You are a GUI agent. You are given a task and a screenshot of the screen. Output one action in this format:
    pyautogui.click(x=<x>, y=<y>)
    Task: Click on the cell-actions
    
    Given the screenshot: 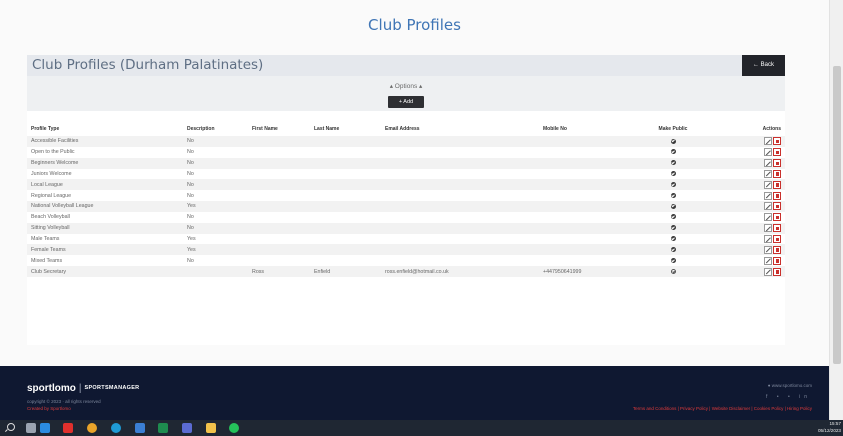 What is the action you would take?
    pyautogui.click(x=745, y=152)
    